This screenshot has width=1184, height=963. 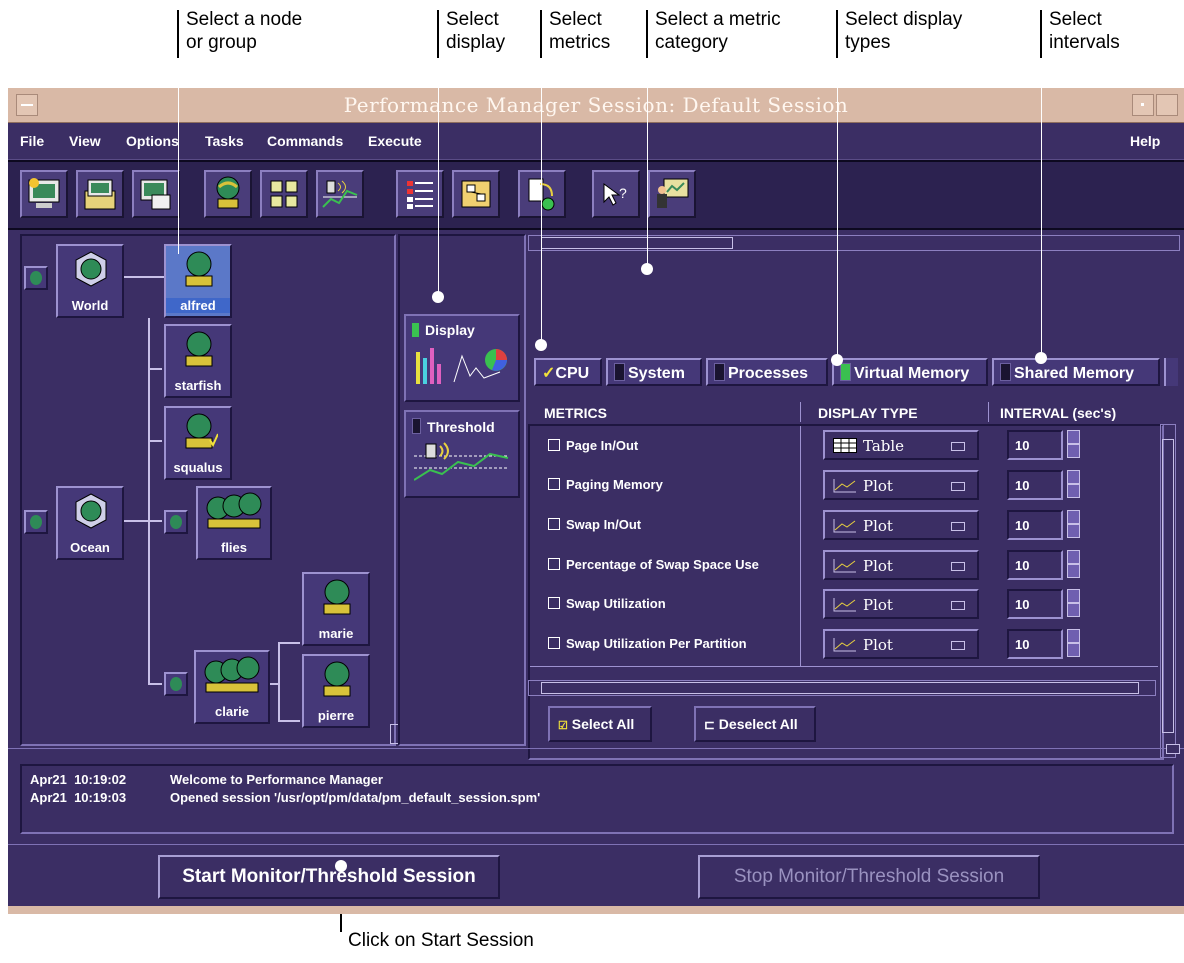 What do you see at coordinates (1145, 141) in the screenshot?
I see `menu-help: Help` at bounding box center [1145, 141].